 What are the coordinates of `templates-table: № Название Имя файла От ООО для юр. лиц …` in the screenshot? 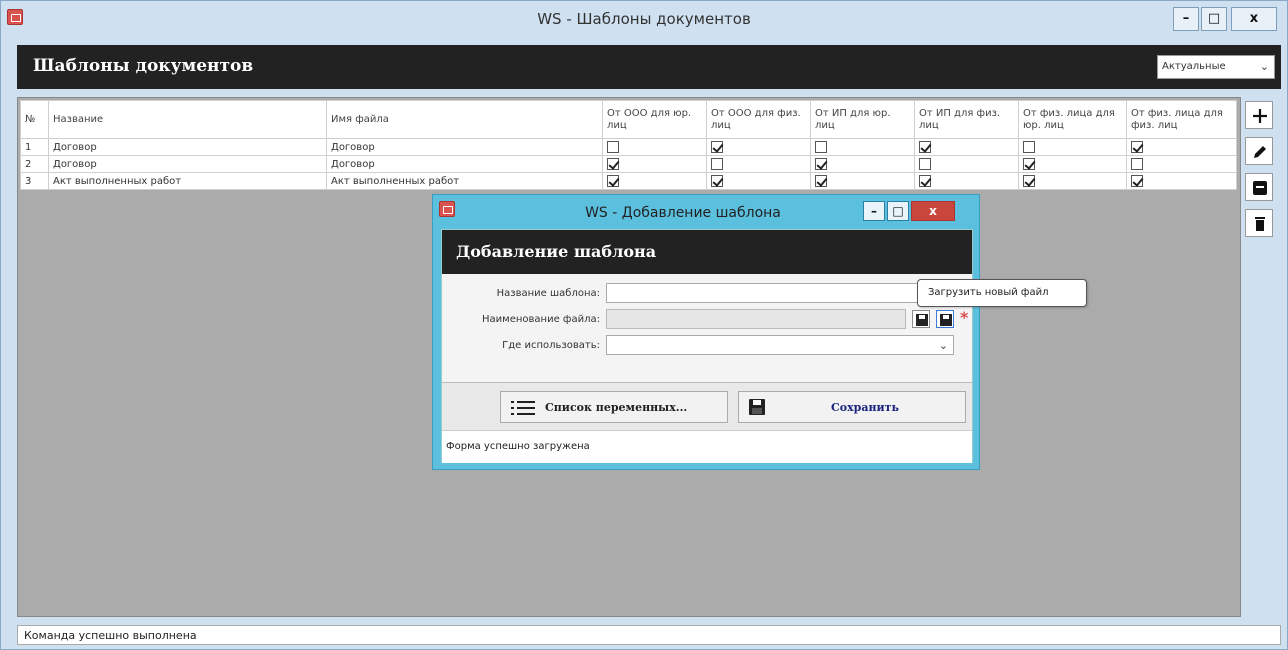 It's located at (628, 145).